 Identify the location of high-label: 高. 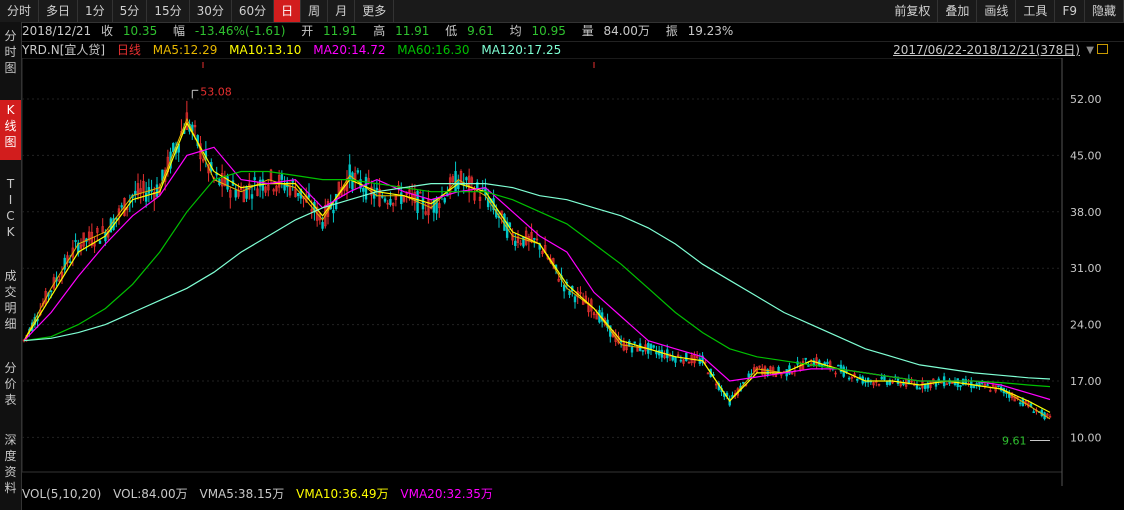
(379, 31).